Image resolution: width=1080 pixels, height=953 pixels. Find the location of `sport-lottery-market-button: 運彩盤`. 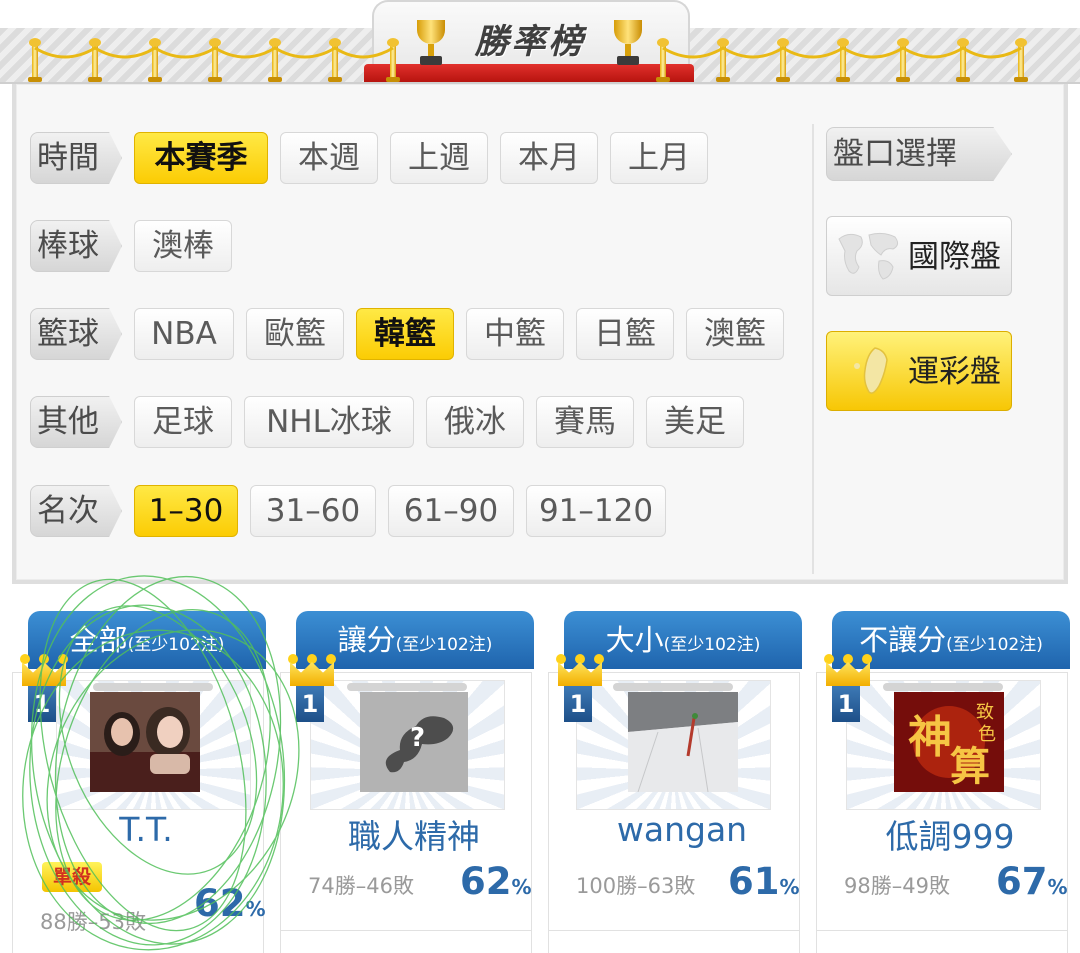

sport-lottery-market-button: 運彩盤 is located at coordinates (919, 371).